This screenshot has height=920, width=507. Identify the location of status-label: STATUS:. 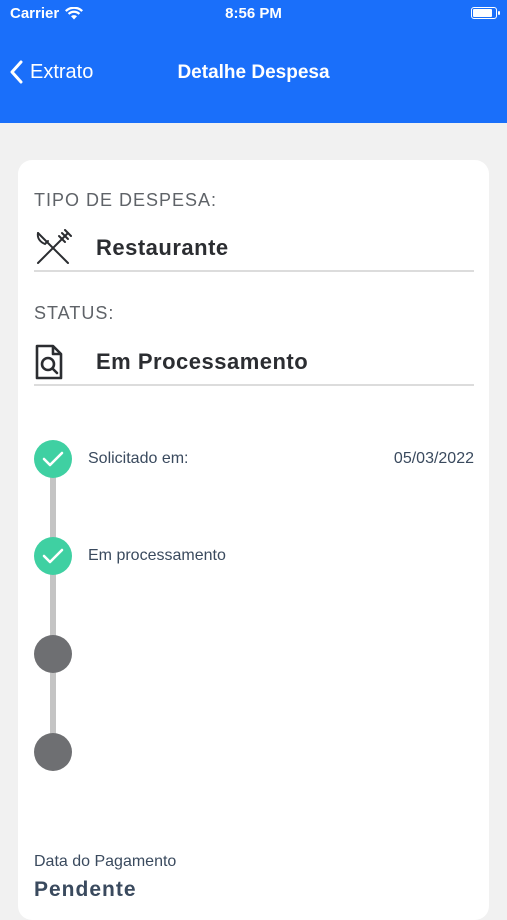
(74, 313).